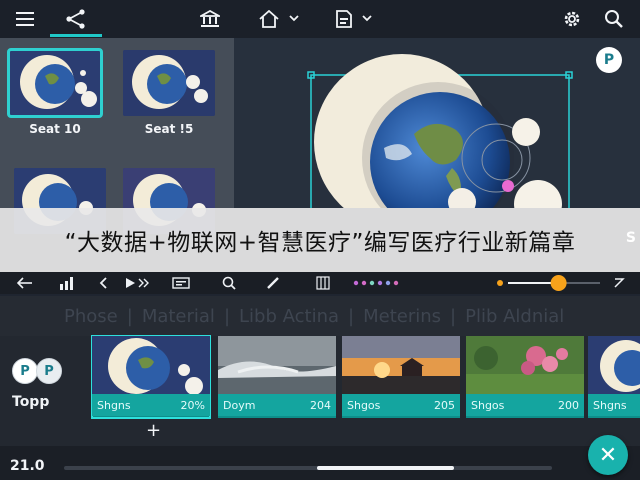 This screenshot has width=640, height=480. Describe the element at coordinates (91, 316) in the screenshot. I see `tab-phose: Phose` at that location.